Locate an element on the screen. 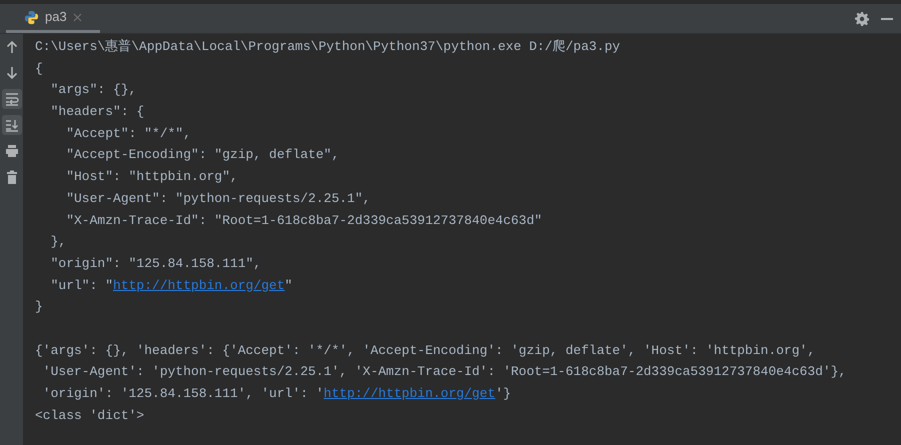 The image size is (901, 445). soft-wrap-icon is located at coordinates (11, 99).